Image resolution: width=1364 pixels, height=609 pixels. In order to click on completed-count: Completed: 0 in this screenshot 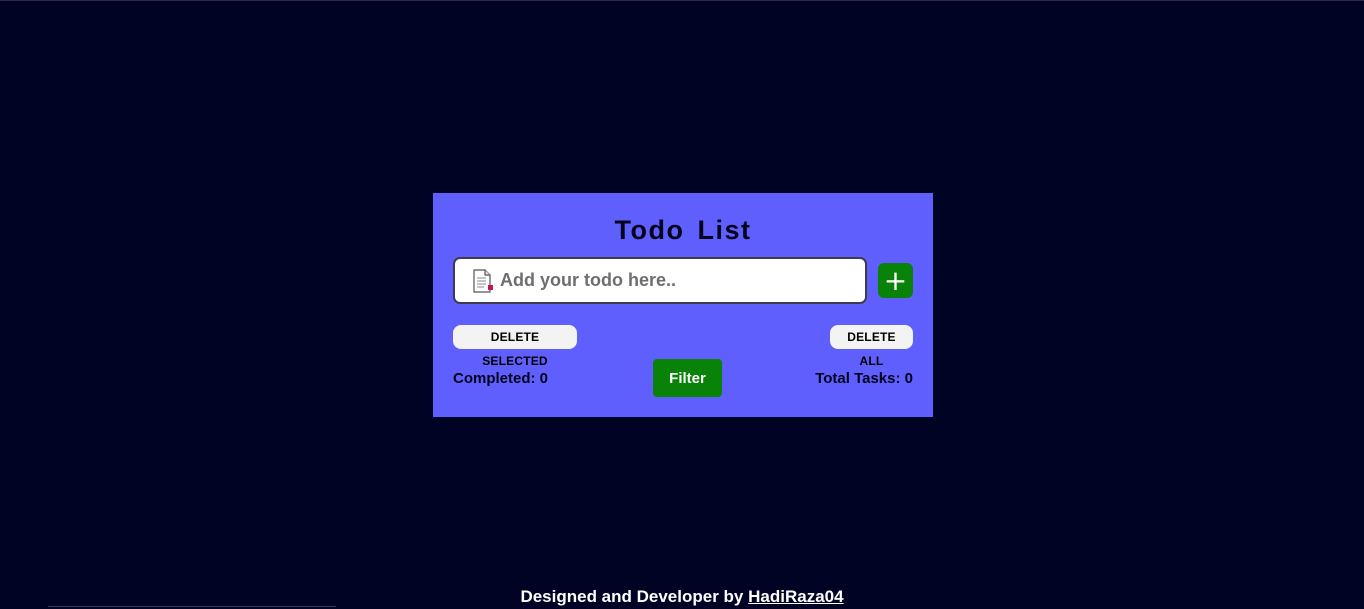, I will do `click(501, 378)`.